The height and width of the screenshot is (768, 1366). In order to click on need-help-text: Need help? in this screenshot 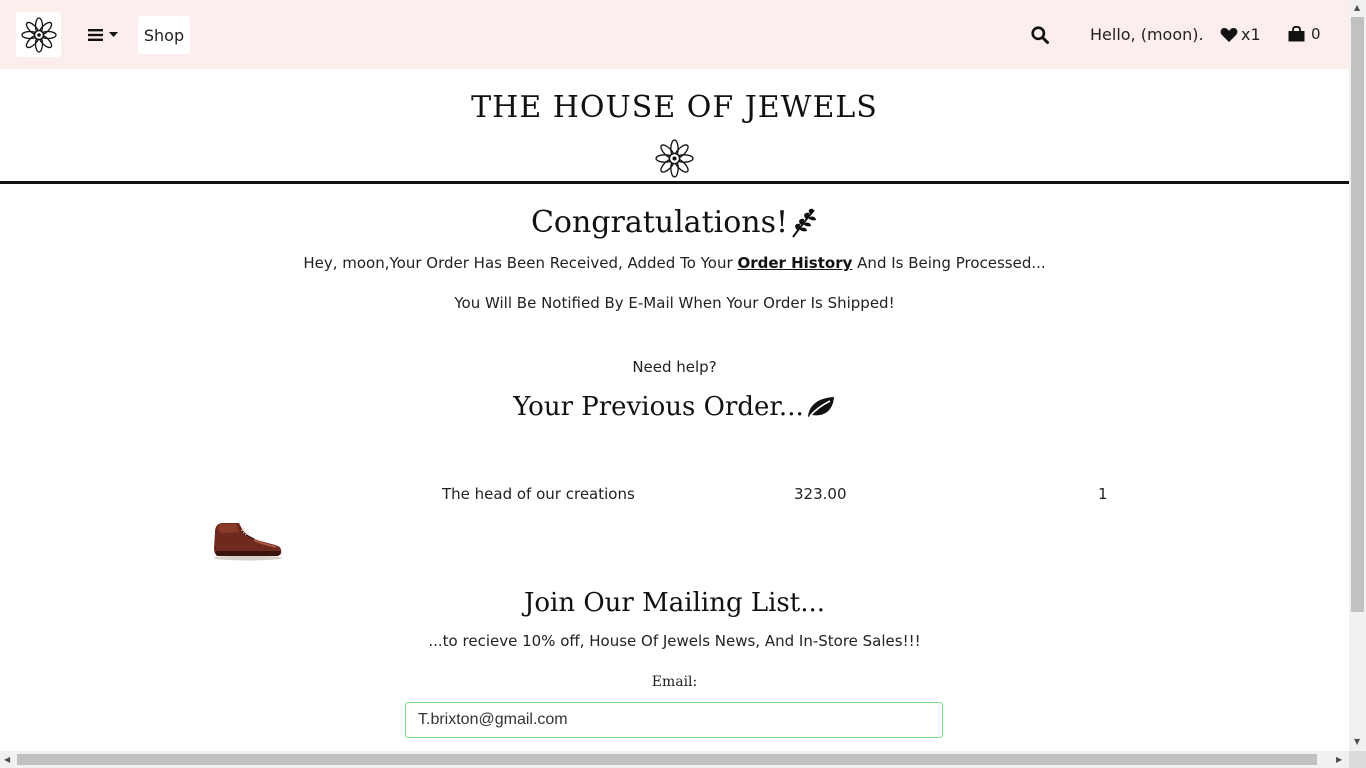, I will do `click(674, 367)`.